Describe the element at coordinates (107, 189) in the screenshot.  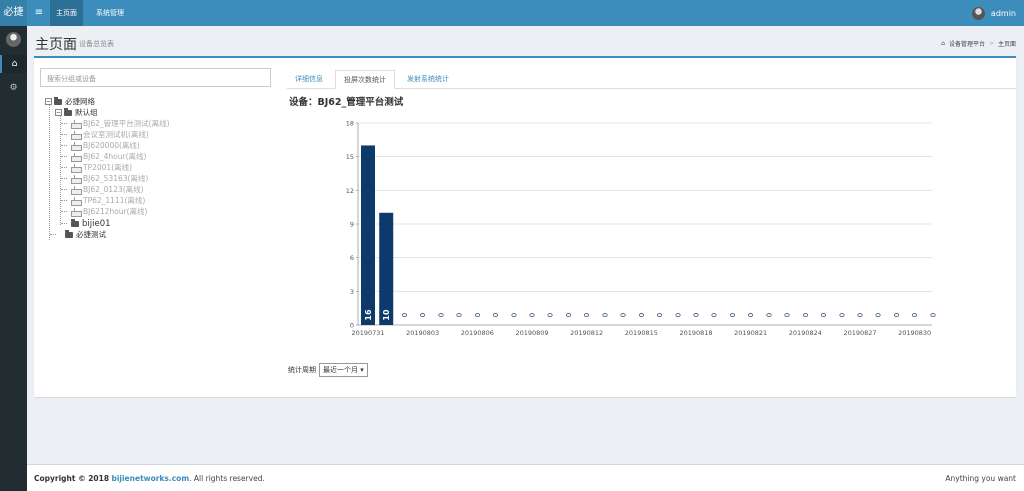
I see `tree-device: BJ62_0123(离线)` at that location.